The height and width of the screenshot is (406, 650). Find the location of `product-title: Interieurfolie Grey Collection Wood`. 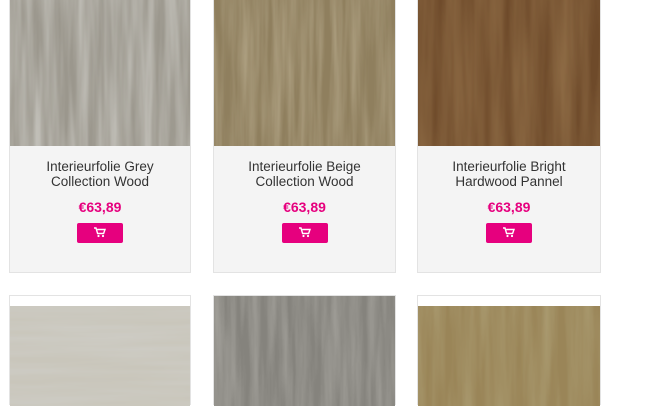

product-title: Interieurfolie Grey Collection Wood is located at coordinates (100, 174).